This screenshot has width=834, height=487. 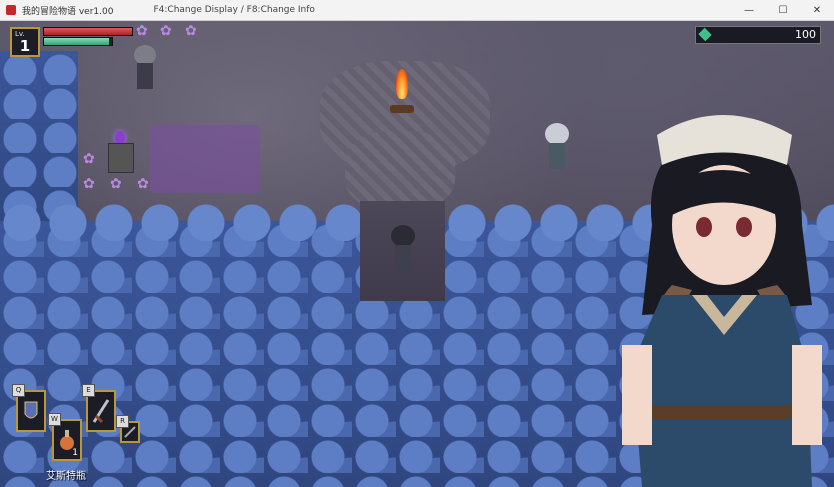 I want to click on selected-item-name: 艾斯特瓶, so click(x=66, y=476).